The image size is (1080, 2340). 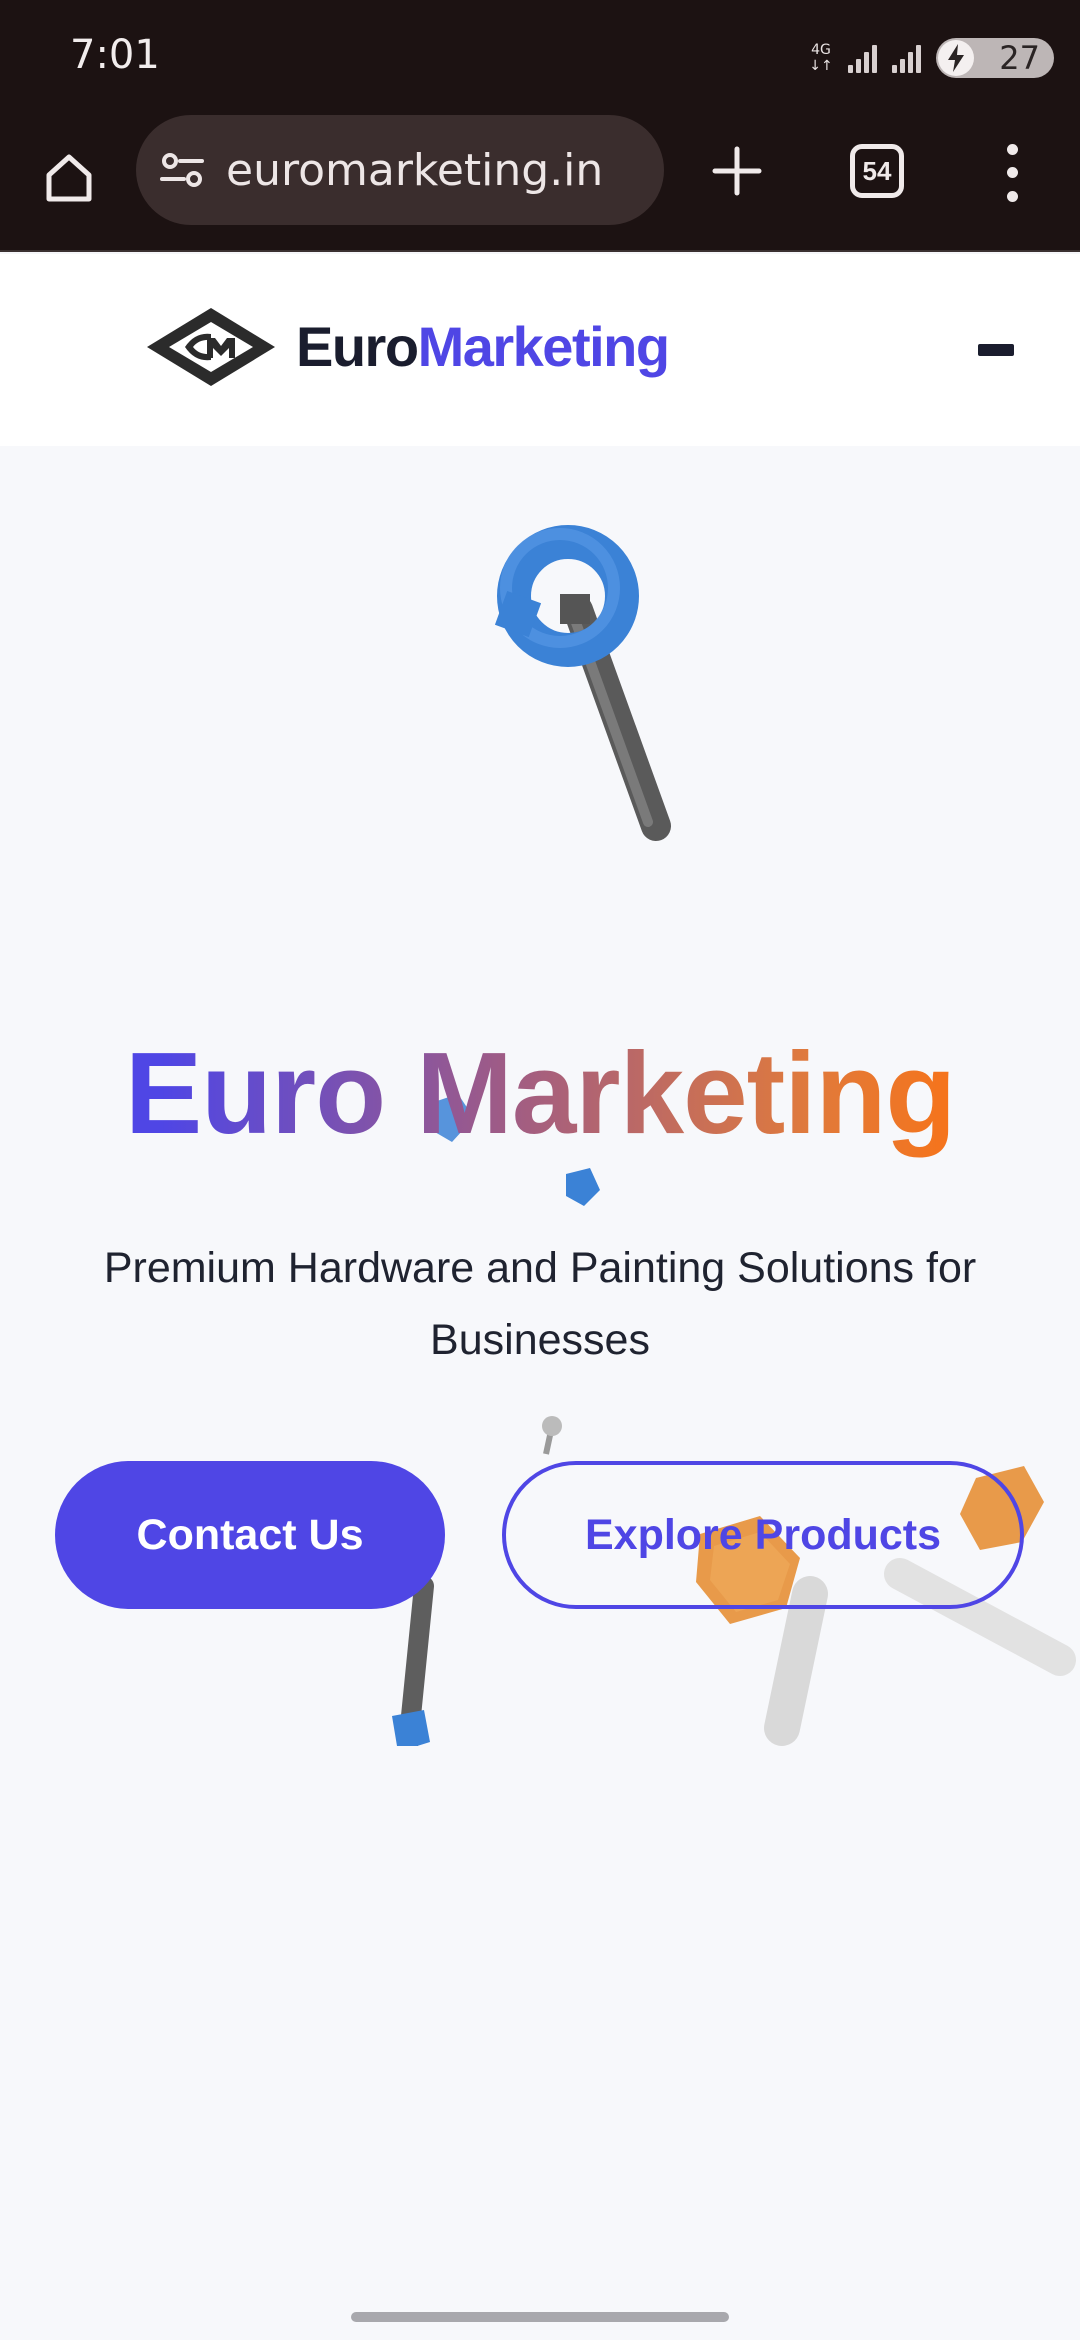 I want to click on network-type: 4G ↓↑, so click(x=821, y=58).